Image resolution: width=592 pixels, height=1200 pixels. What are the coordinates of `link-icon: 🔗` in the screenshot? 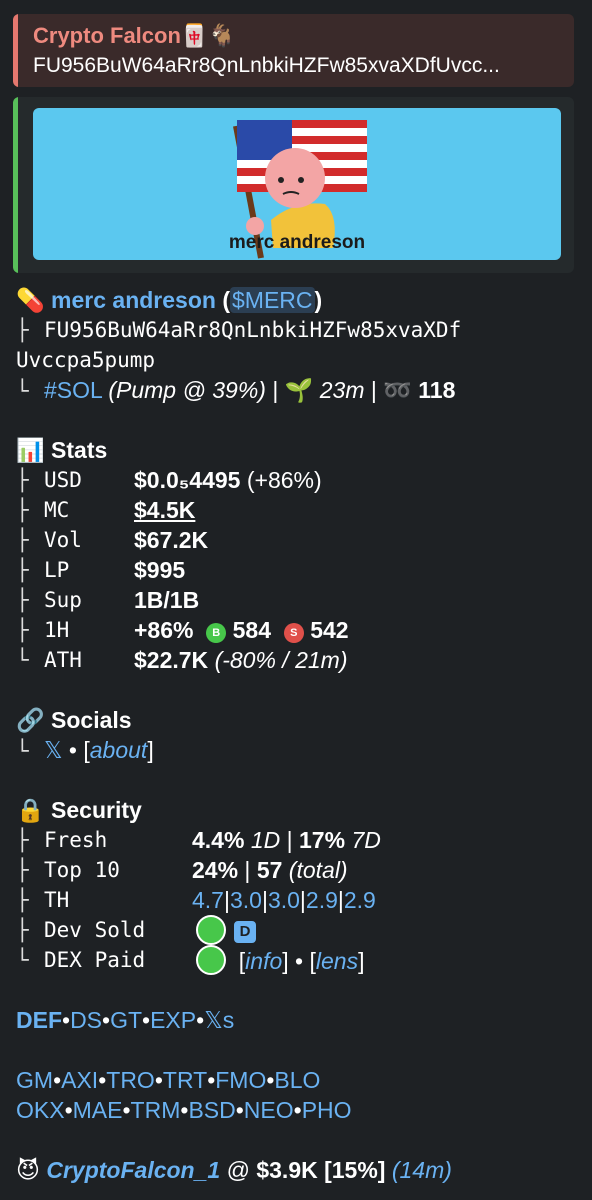 It's located at (30, 720).